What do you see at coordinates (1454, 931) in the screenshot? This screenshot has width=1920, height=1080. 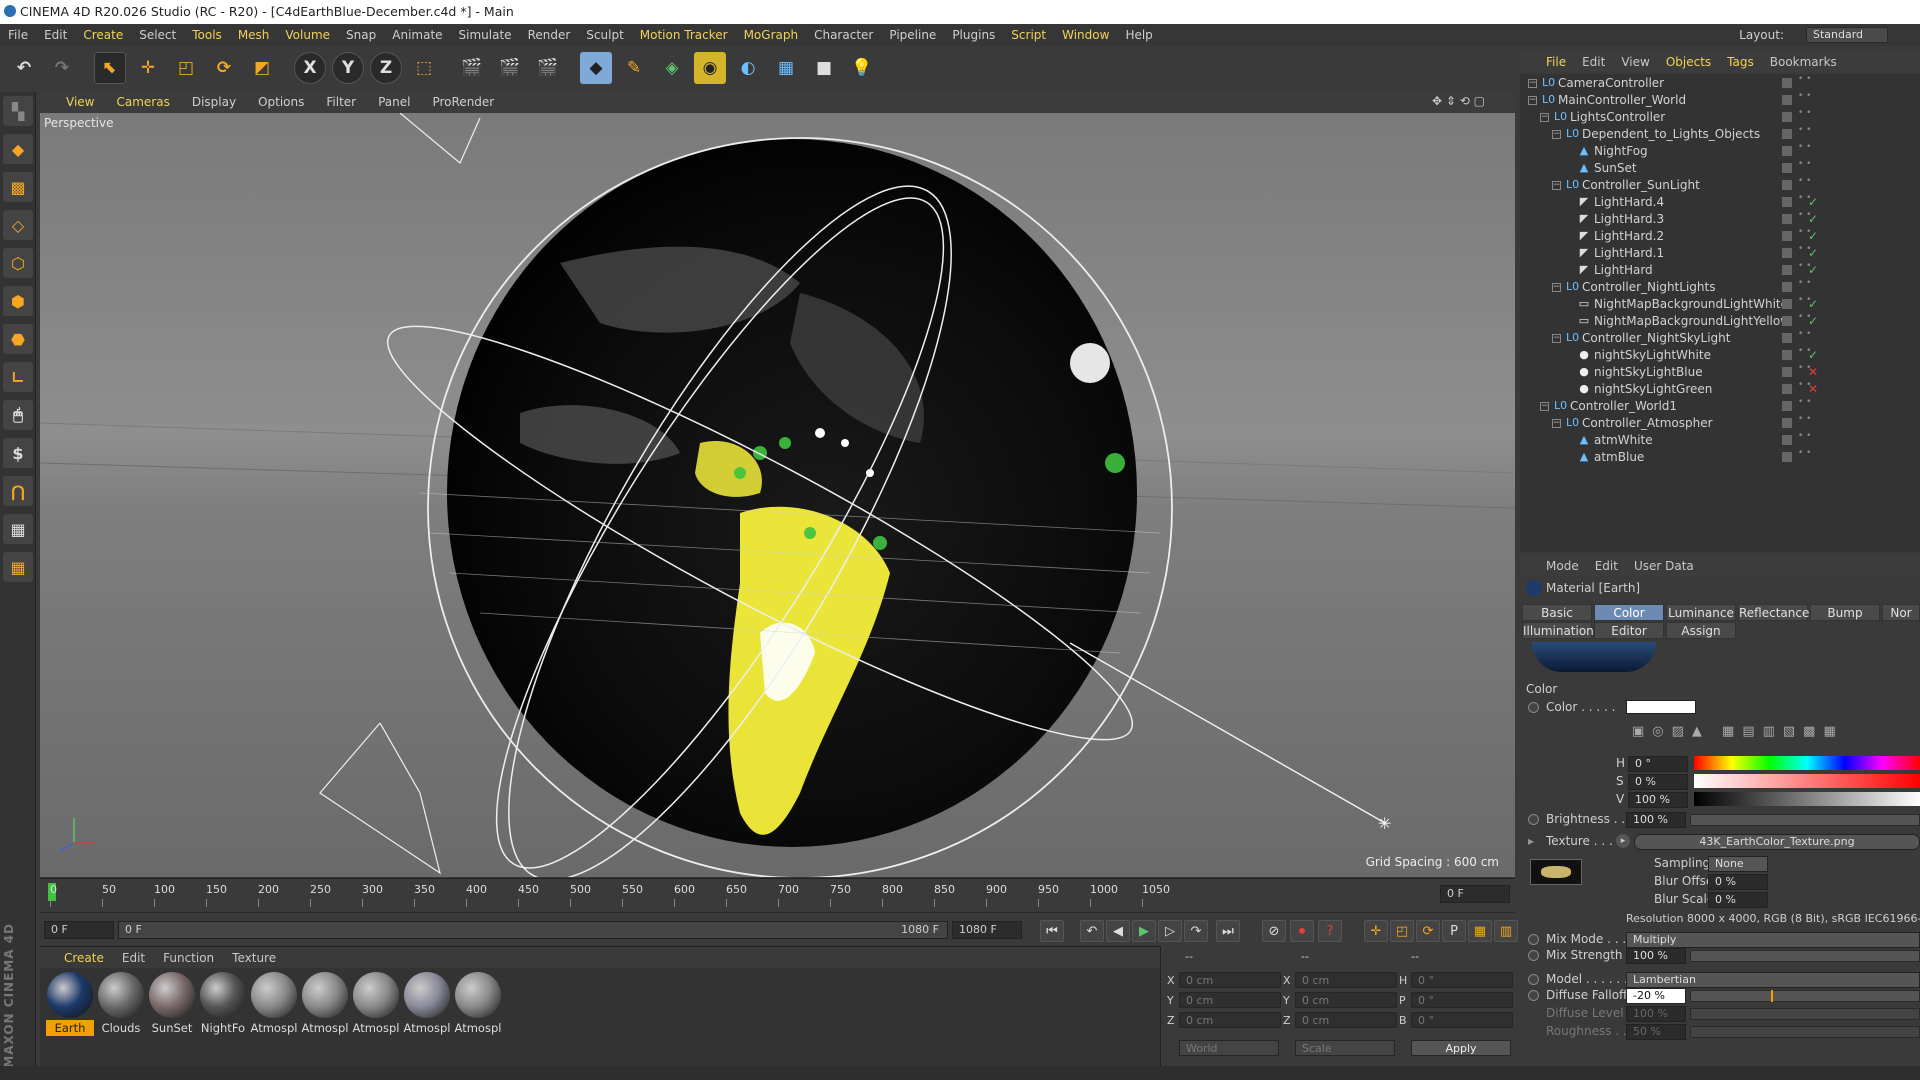 I see `key-parameter-icon: P` at bounding box center [1454, 931].